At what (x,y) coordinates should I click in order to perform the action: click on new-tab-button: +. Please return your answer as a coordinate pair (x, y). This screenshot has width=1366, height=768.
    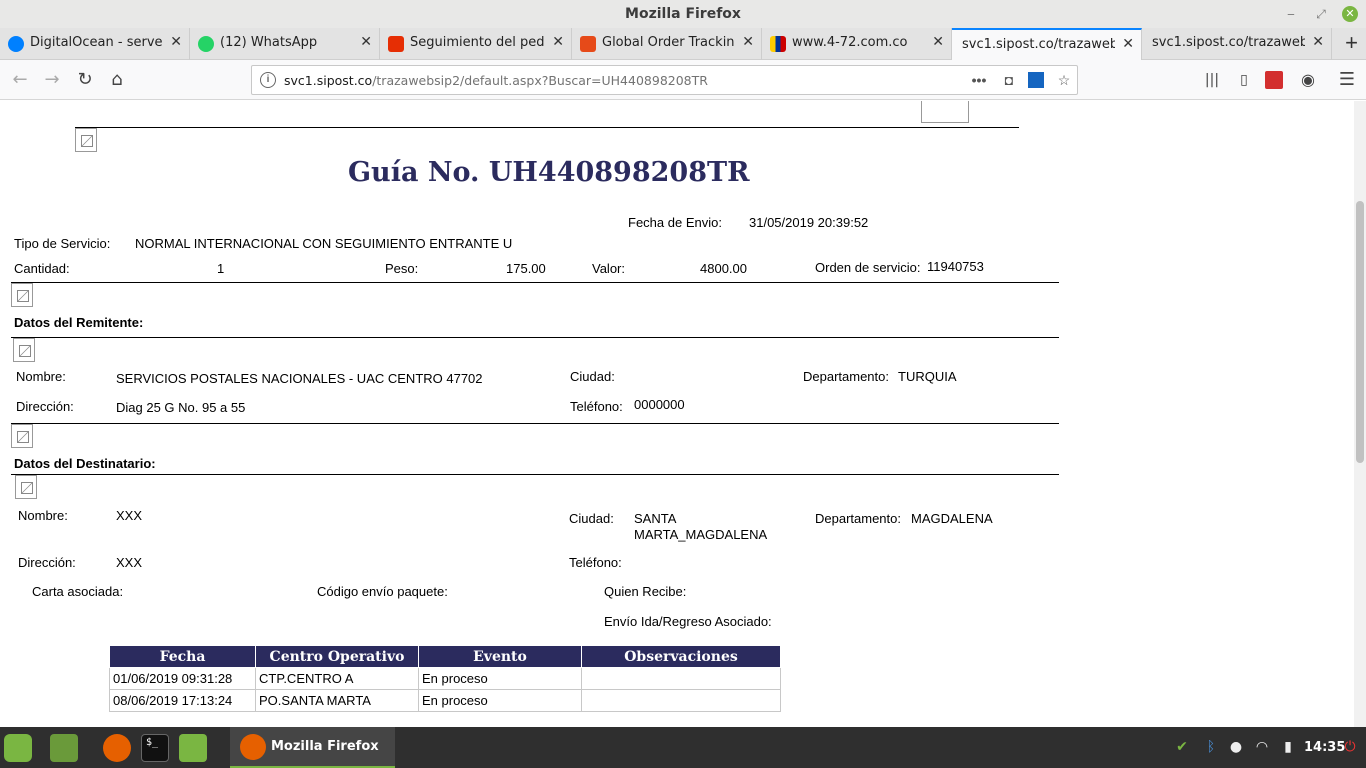
    Looking at the image, I should click on (1351, 44).